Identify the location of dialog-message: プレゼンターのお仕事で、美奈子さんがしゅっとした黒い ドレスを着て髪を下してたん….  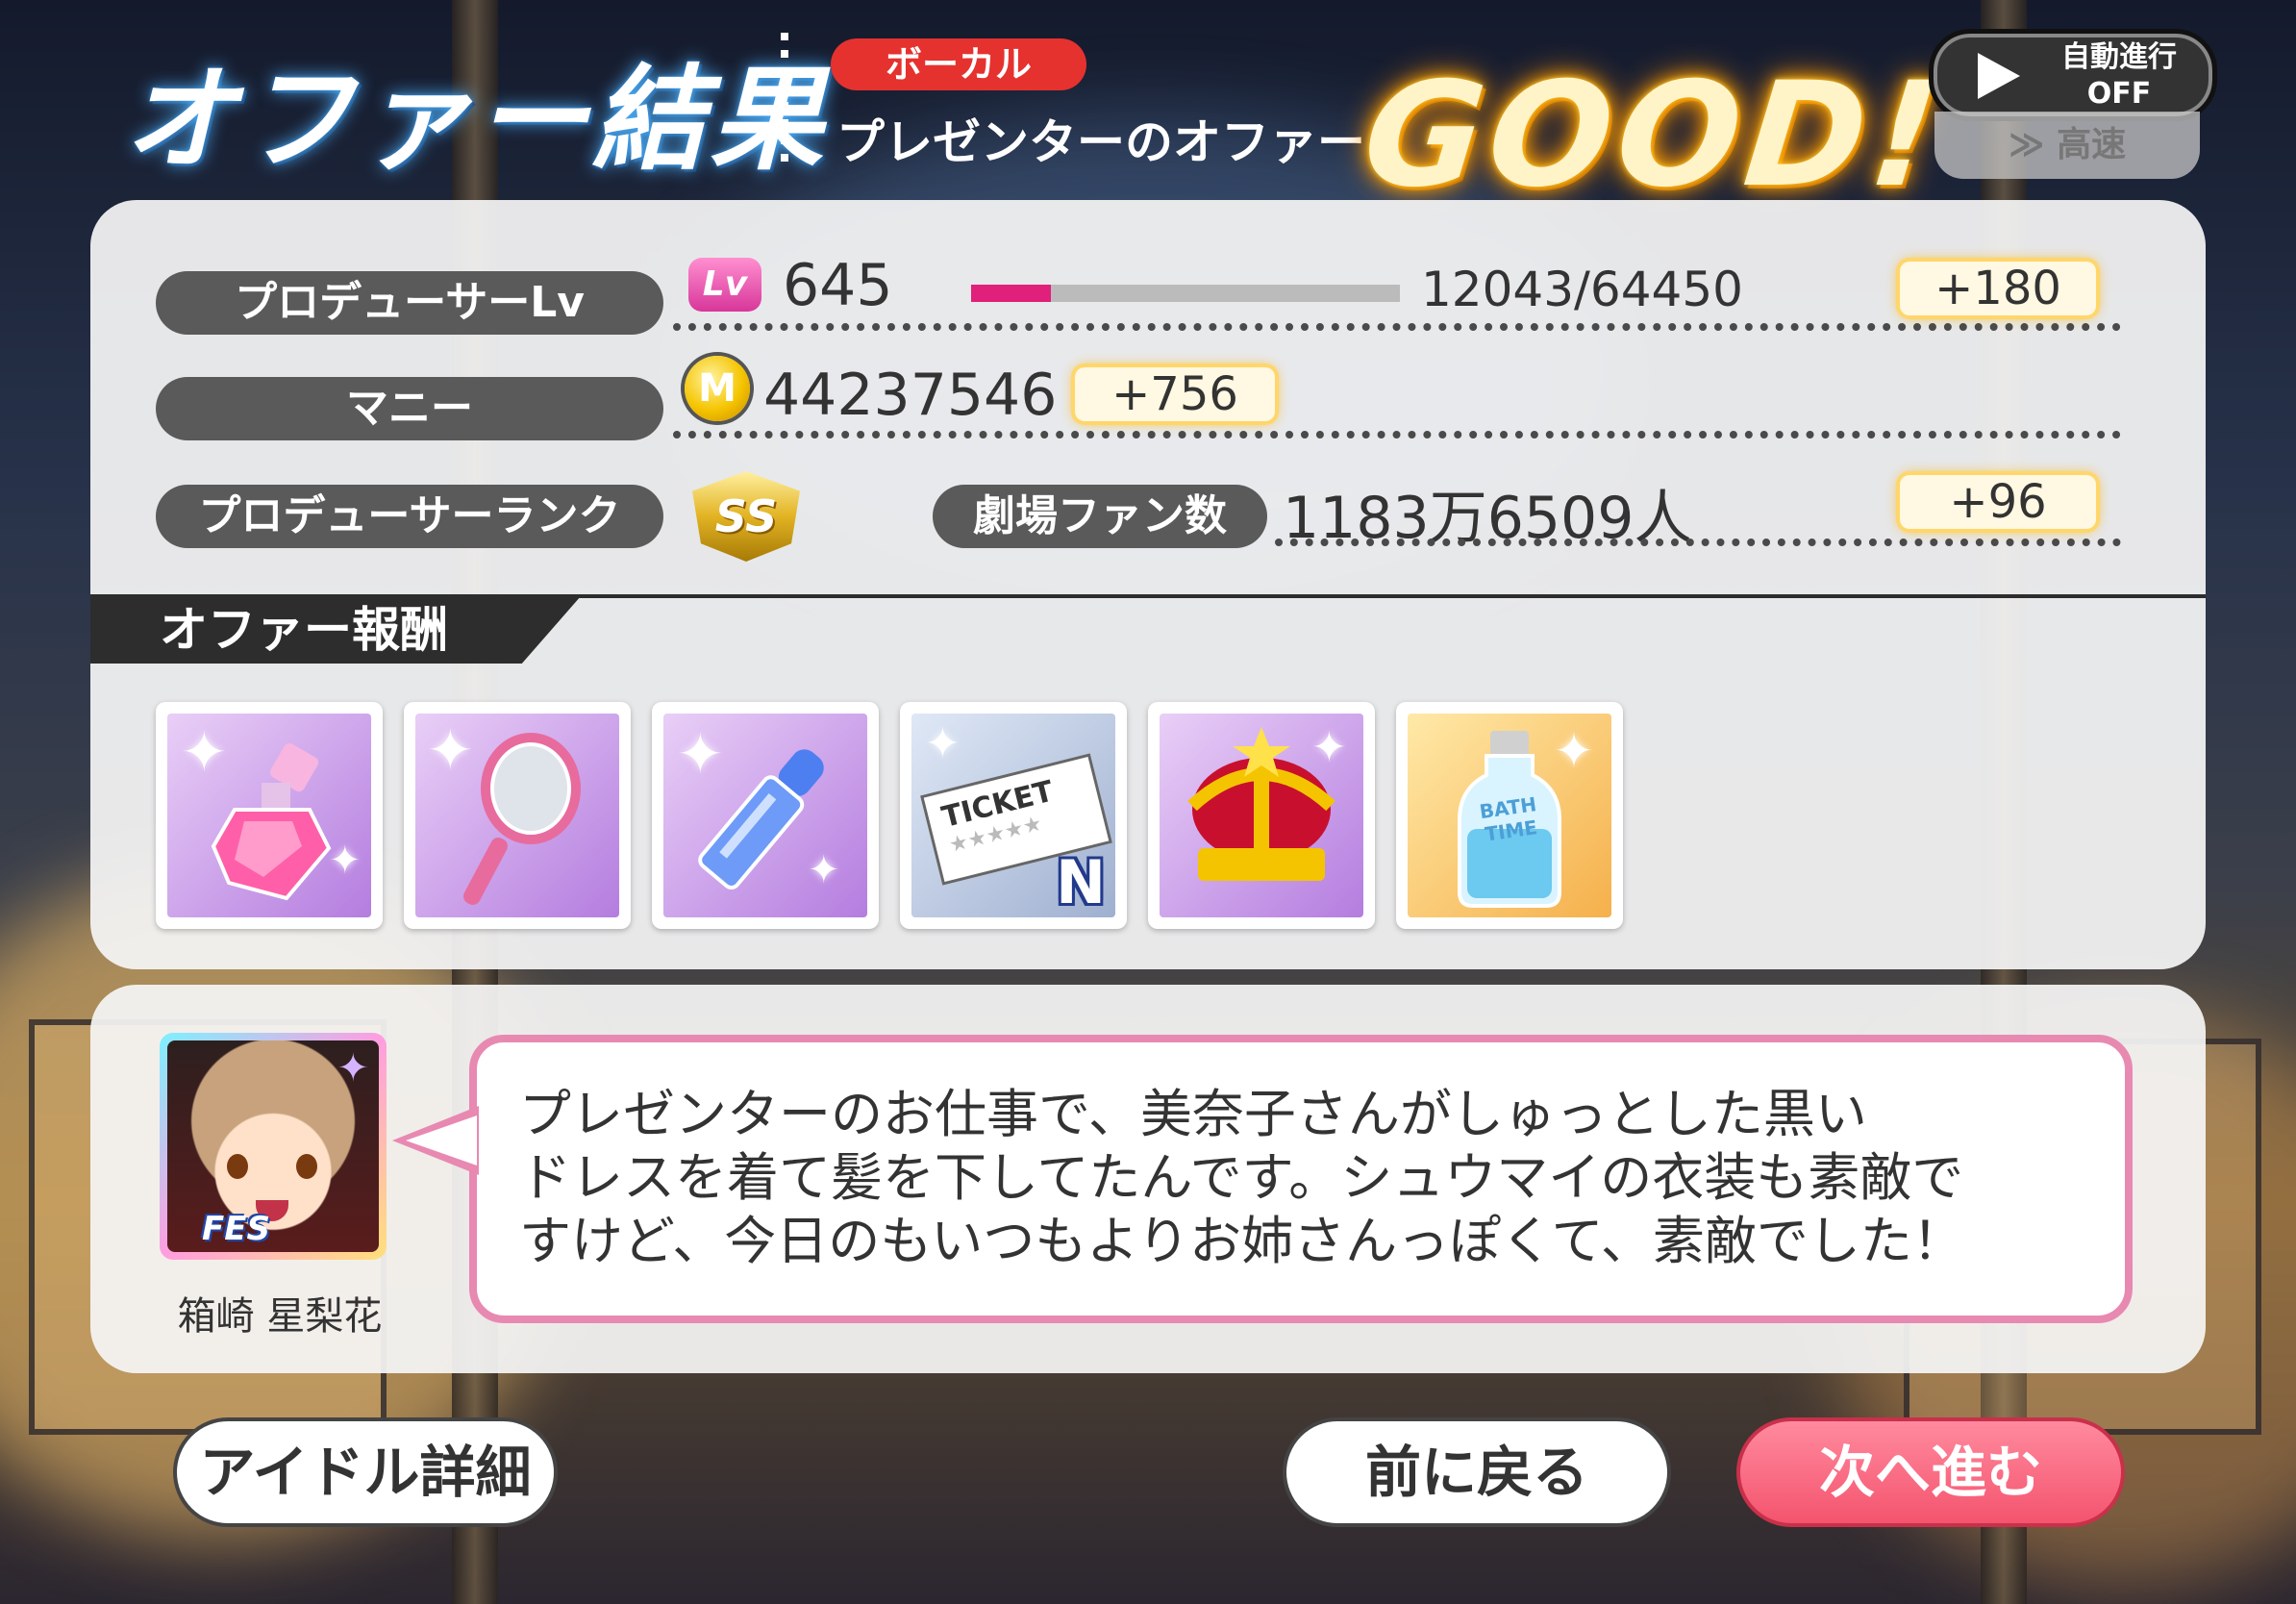
(1241, 1177).